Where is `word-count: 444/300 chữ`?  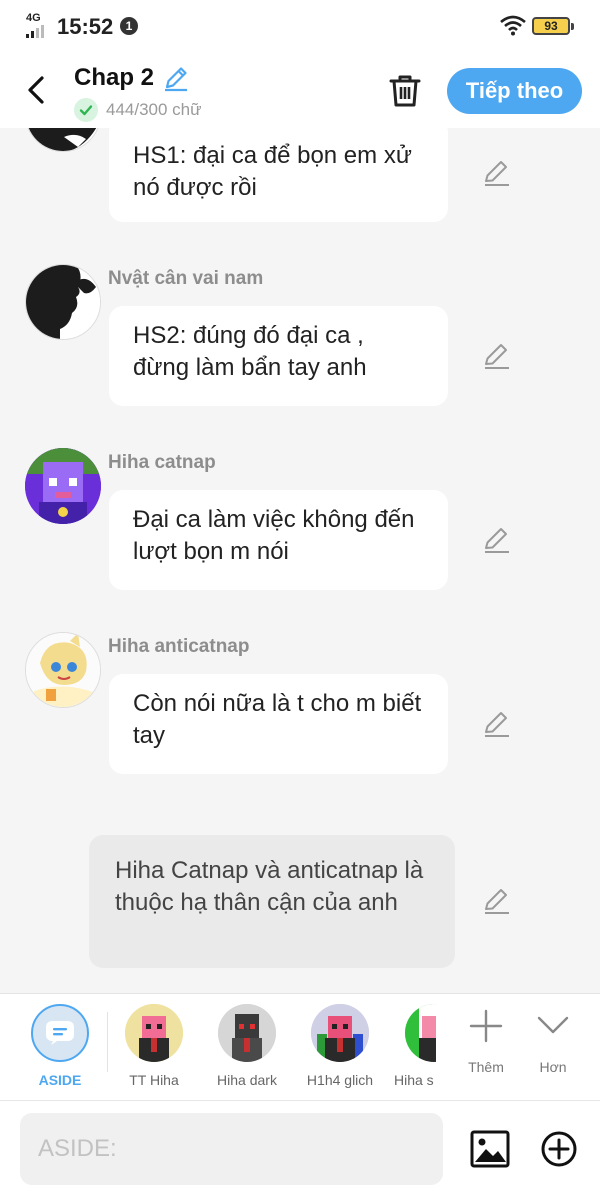
word-count: 444/300 chữ is located at coordinates (138, 110).